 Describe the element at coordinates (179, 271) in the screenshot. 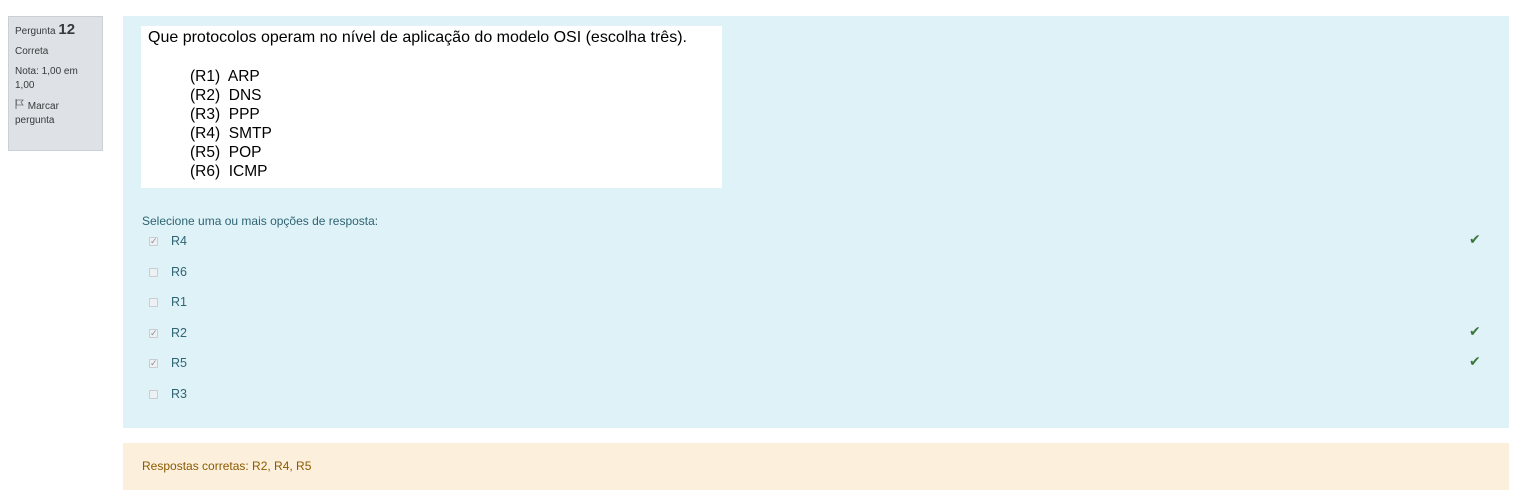

I see `answer-label: R6` at that location.